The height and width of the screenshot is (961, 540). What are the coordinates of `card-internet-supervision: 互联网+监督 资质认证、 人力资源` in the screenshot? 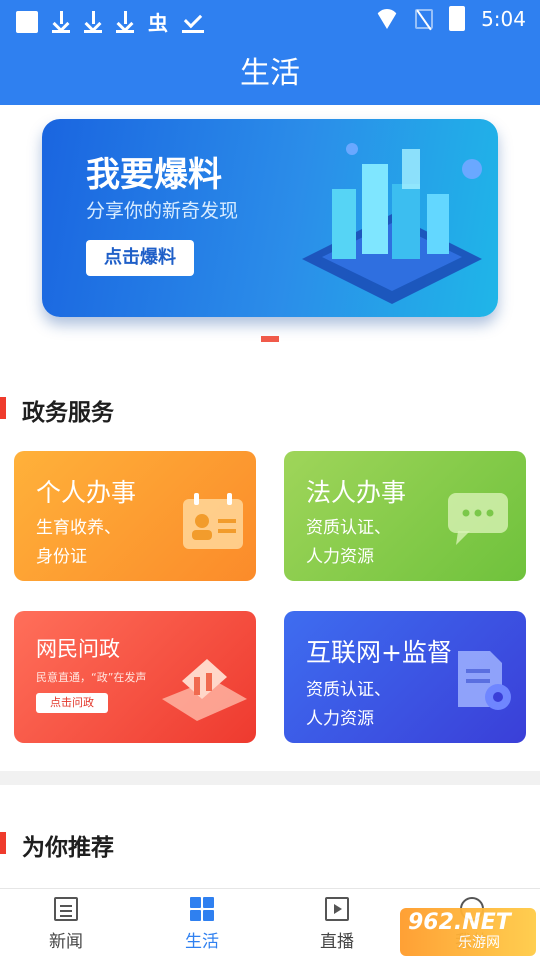 It's located at (405, 677).